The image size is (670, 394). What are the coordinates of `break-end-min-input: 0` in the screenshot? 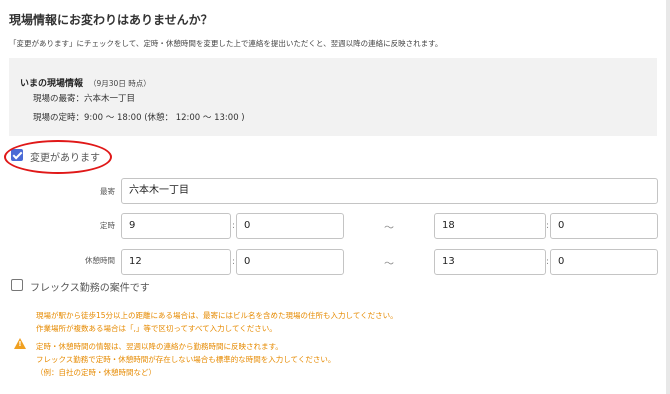 It's located at (604, 262).